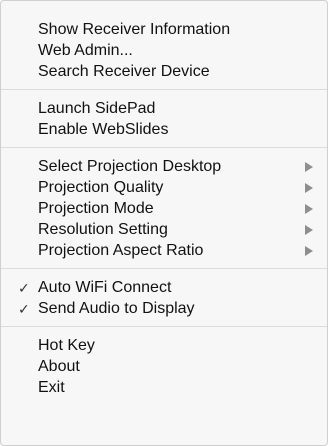 This screenshot has height=446, width=328. I want to click on menu-item-label: Projection Quality, so click(101, 187).